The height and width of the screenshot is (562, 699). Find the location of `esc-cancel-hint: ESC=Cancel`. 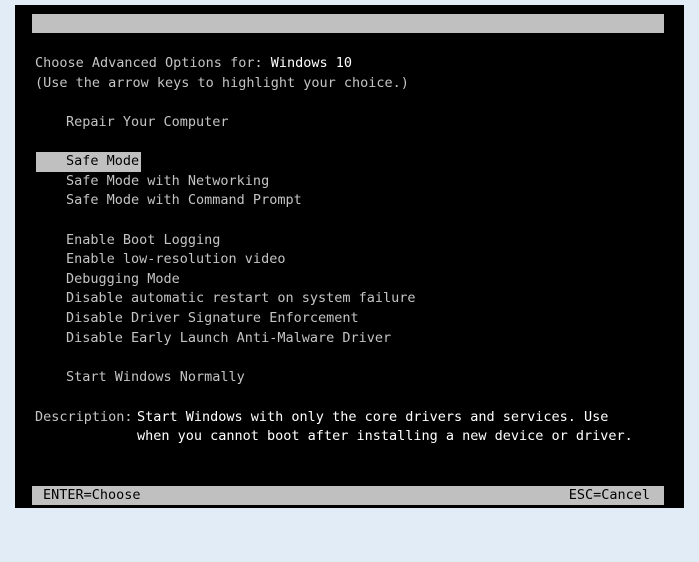

esc-cancel-hint: ESC=Cancel is located at coordinates (609, 495).